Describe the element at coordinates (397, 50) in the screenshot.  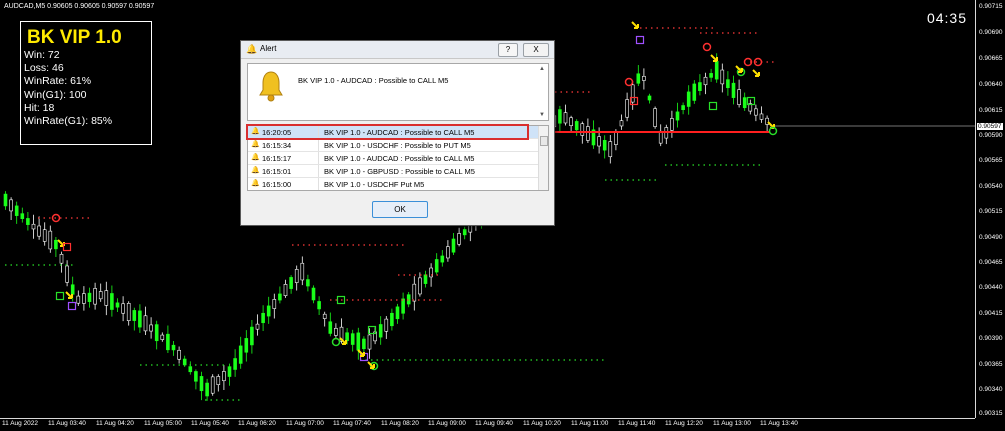
I see `alert-titlebar: 🔔 Alert ? X` at that location.